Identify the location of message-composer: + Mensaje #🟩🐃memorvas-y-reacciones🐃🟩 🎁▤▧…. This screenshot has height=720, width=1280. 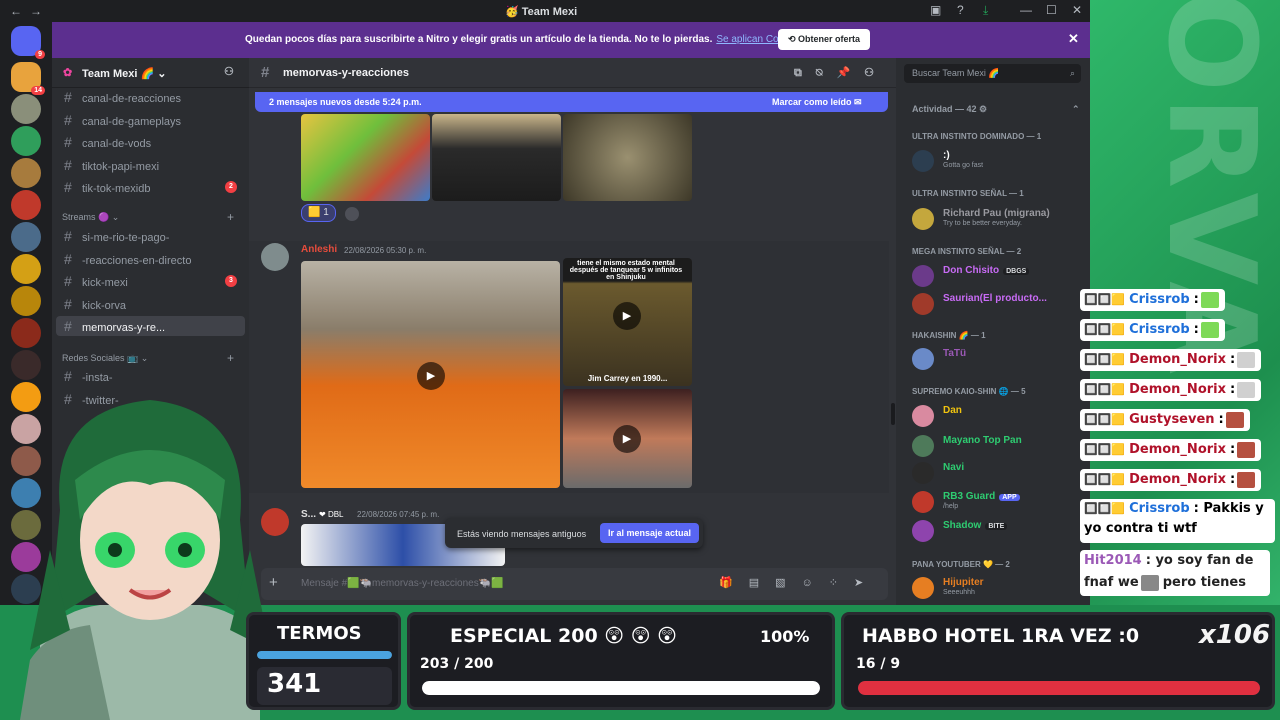
(574, 584).